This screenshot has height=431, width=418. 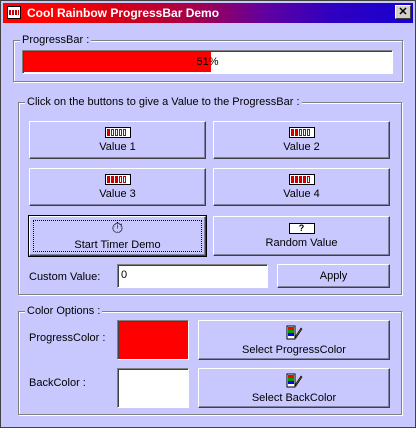 I want to click on window-title: Cool Rainbow ProgressBar Demo, so click(x=123, y=13).